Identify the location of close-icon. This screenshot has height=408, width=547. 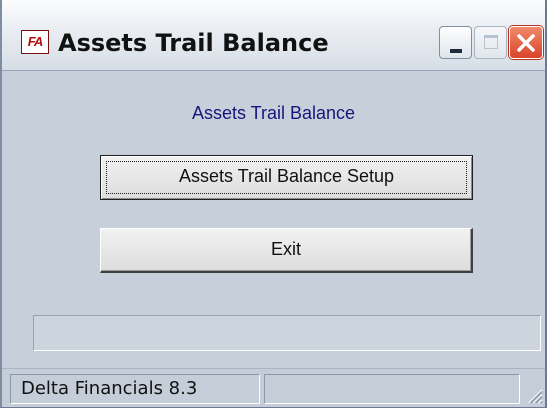
(526, 43).